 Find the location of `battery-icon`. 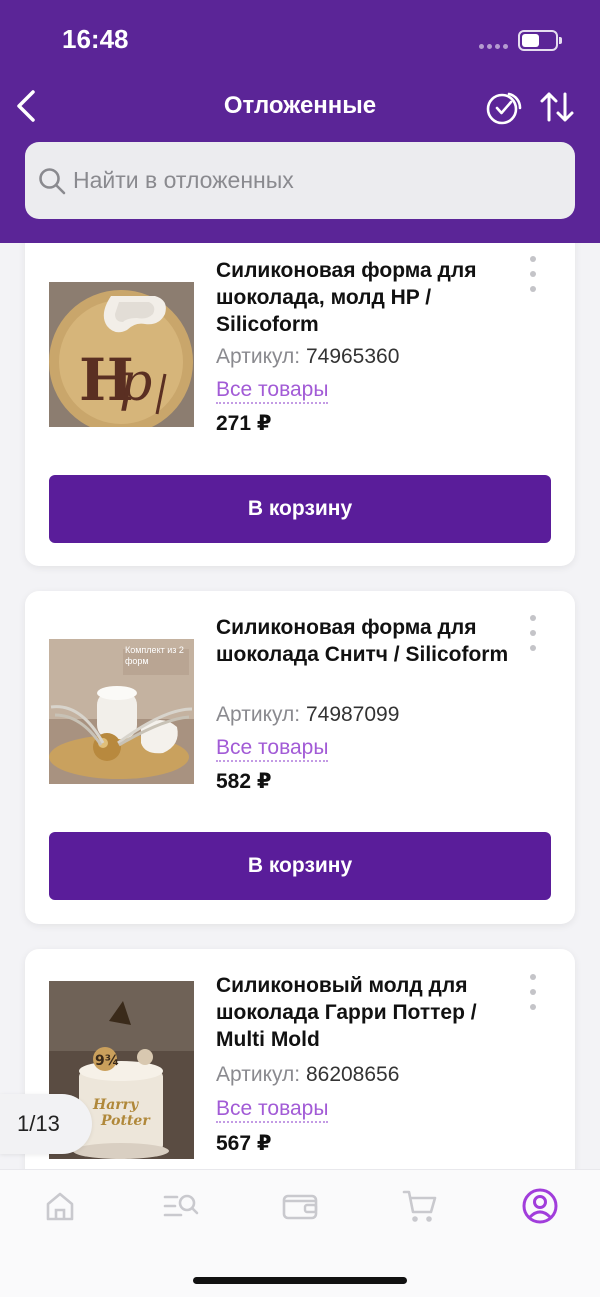

battery-icon is located at coordinates (540, 40).